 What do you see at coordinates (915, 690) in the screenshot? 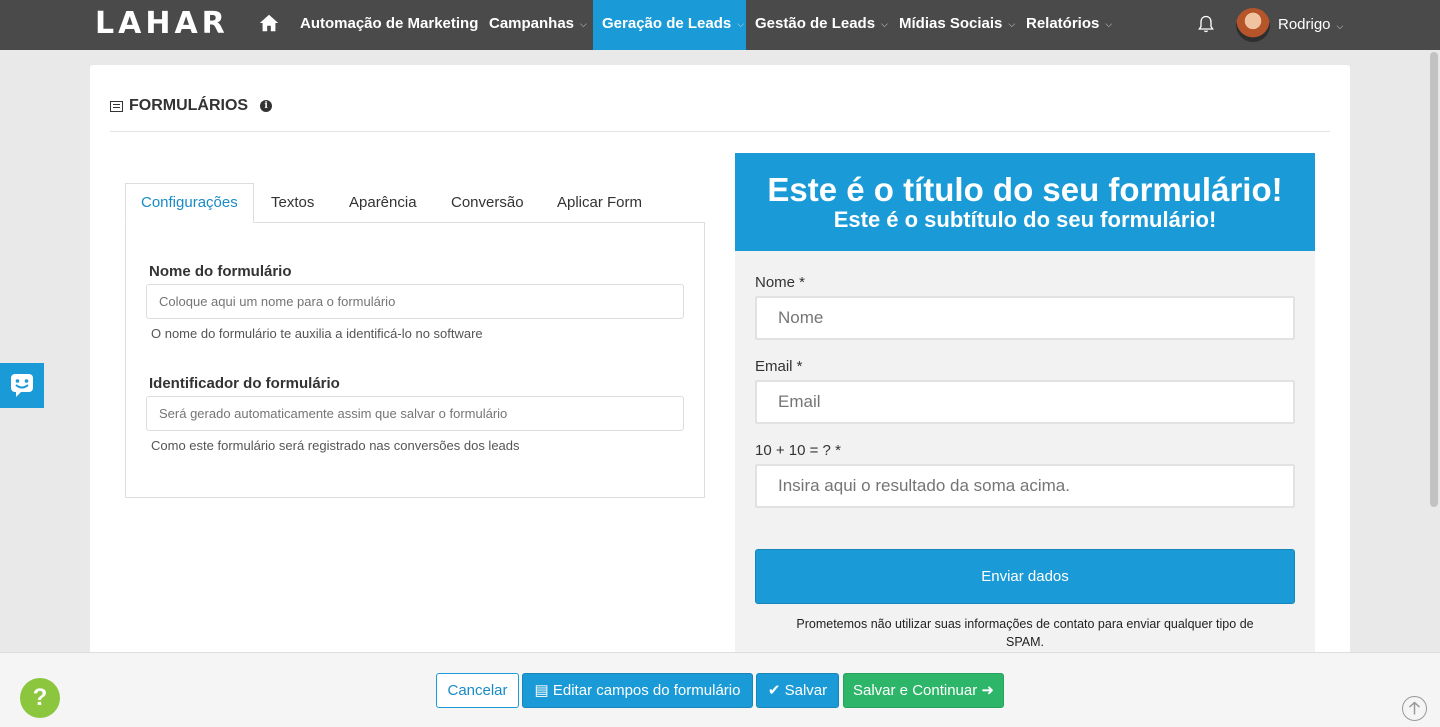
I see `save-continue-label: Salvar e Continuar` at bounding box center [915, 690].